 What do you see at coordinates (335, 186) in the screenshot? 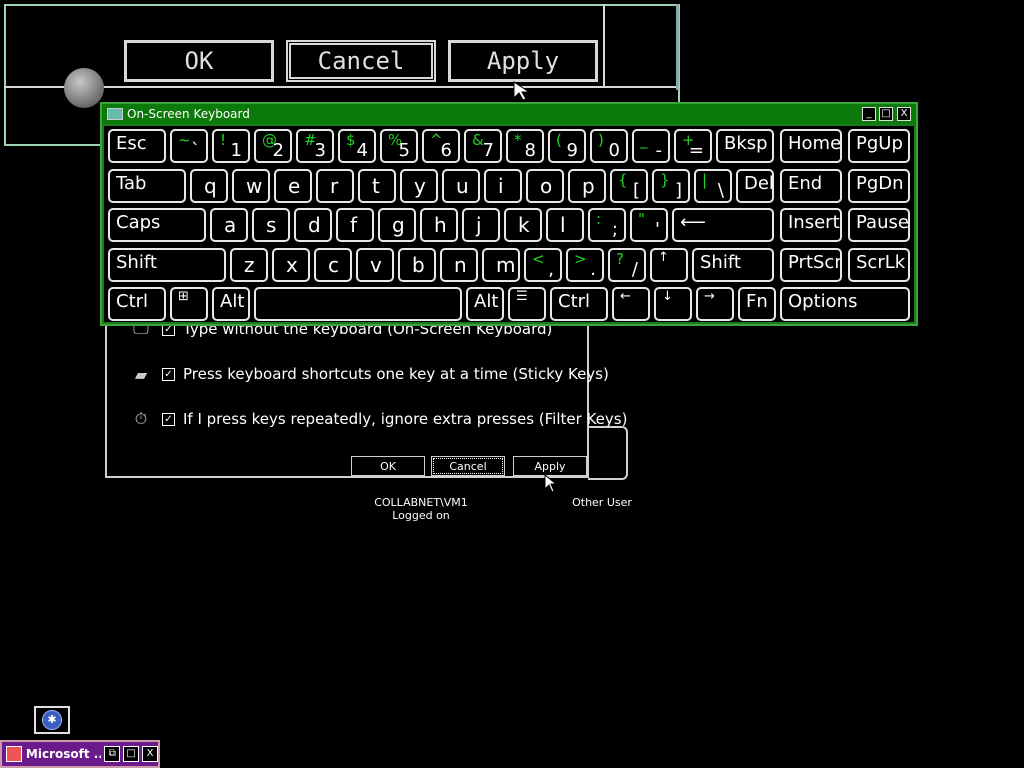
I see `key-row2-4: r` at bounding box center [335, 186].